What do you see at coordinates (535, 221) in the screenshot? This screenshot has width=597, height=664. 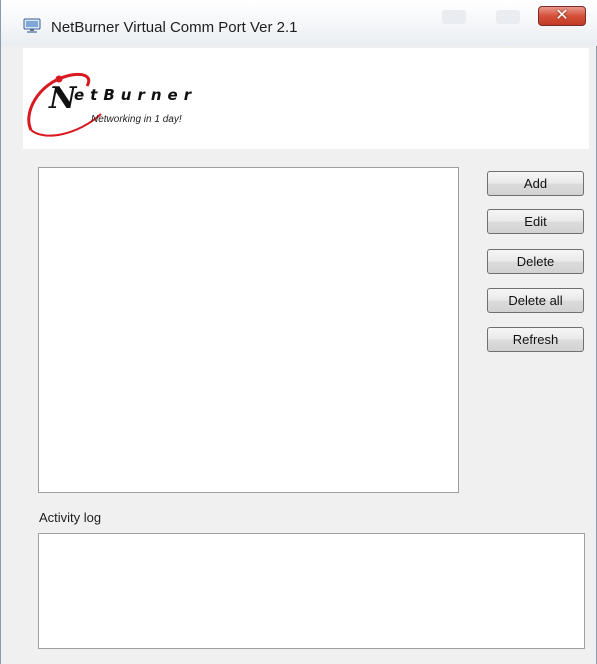 I see `edit-button: Edit` at bounding box center [535, 221].